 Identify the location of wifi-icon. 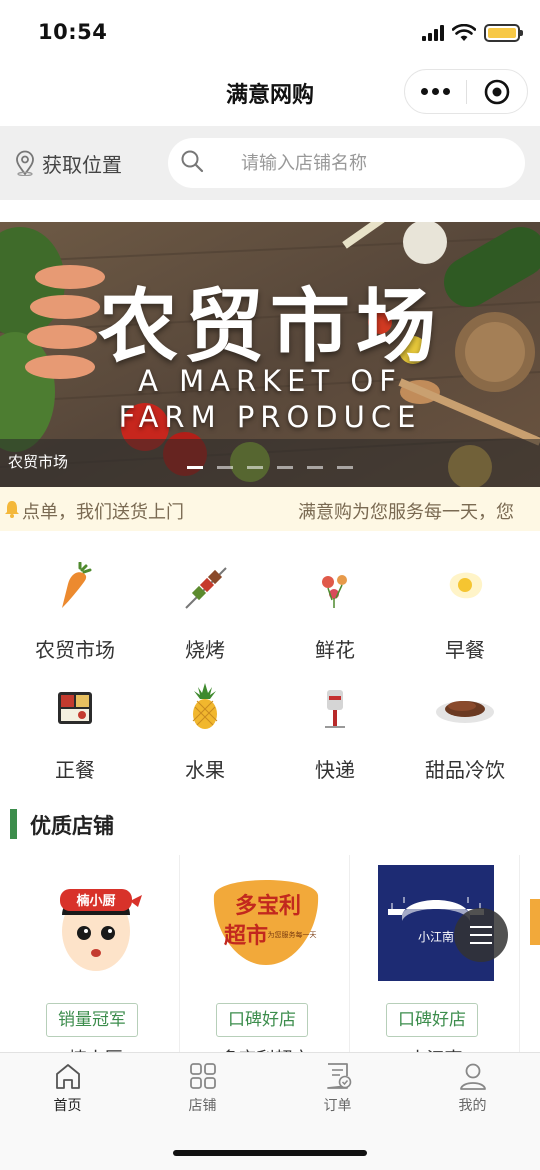
(464, 32).